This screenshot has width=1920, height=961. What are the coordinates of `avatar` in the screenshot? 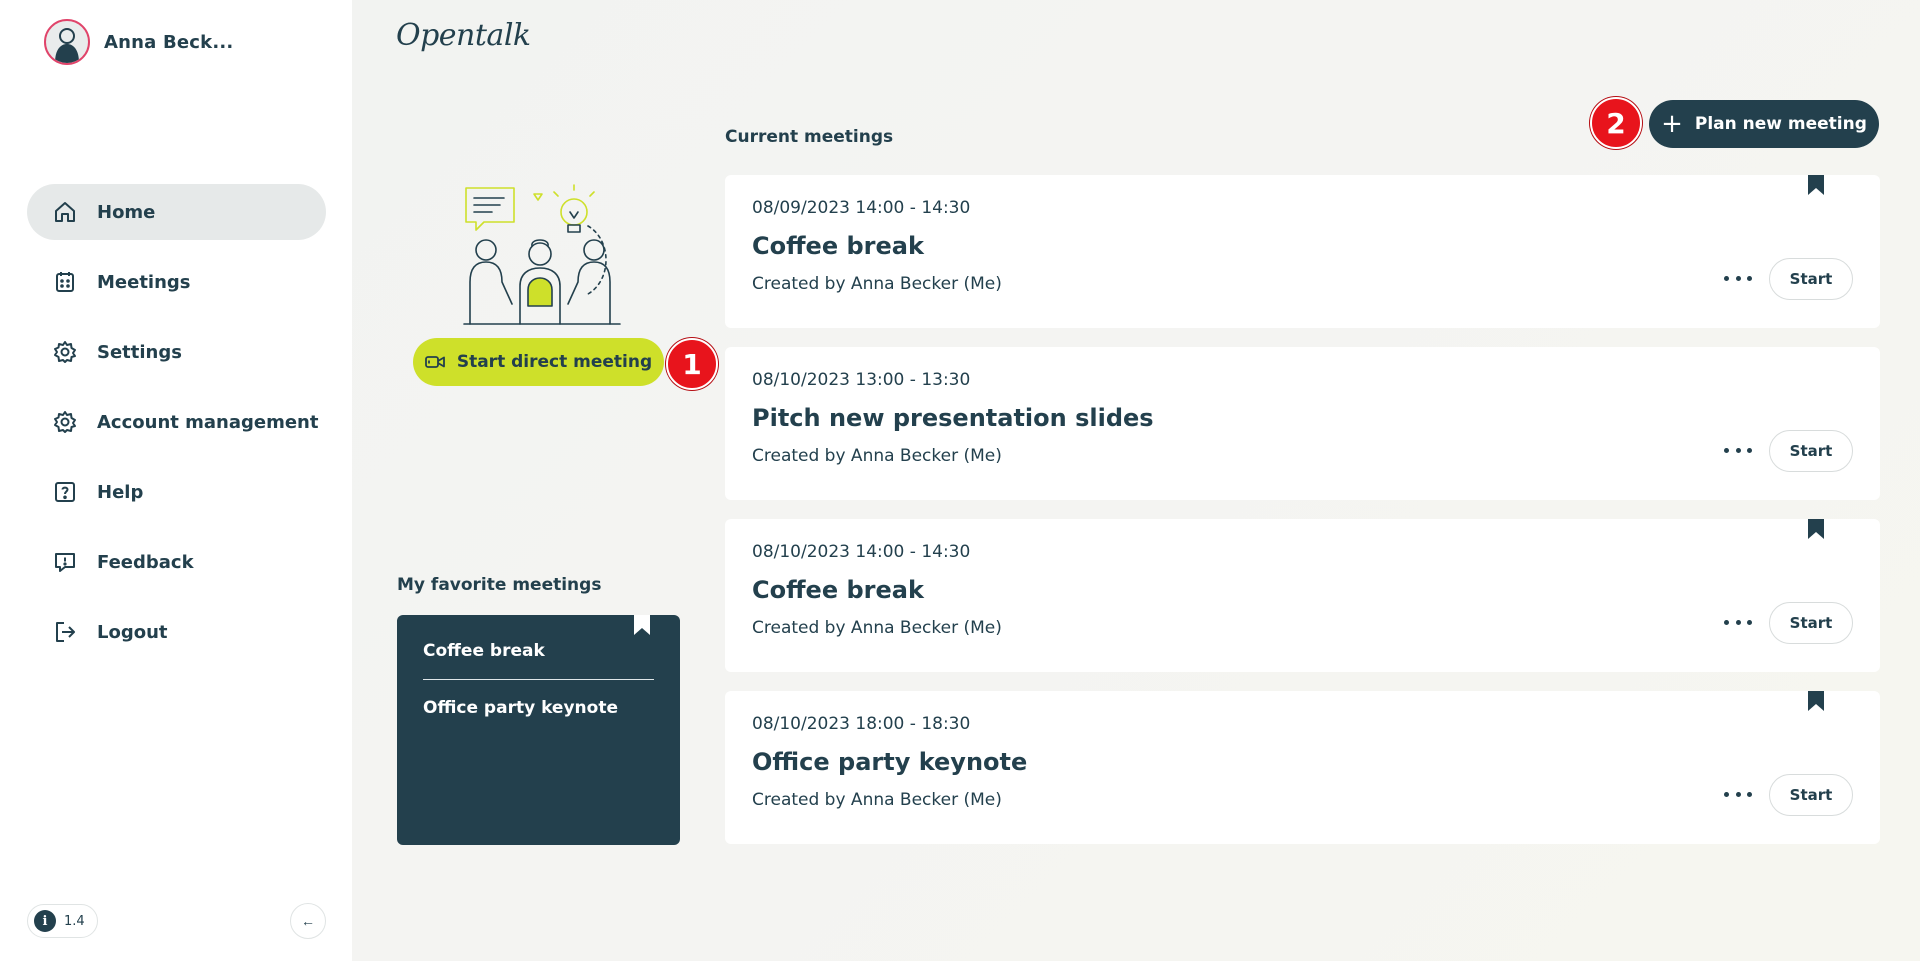 It's located at (67, 42).